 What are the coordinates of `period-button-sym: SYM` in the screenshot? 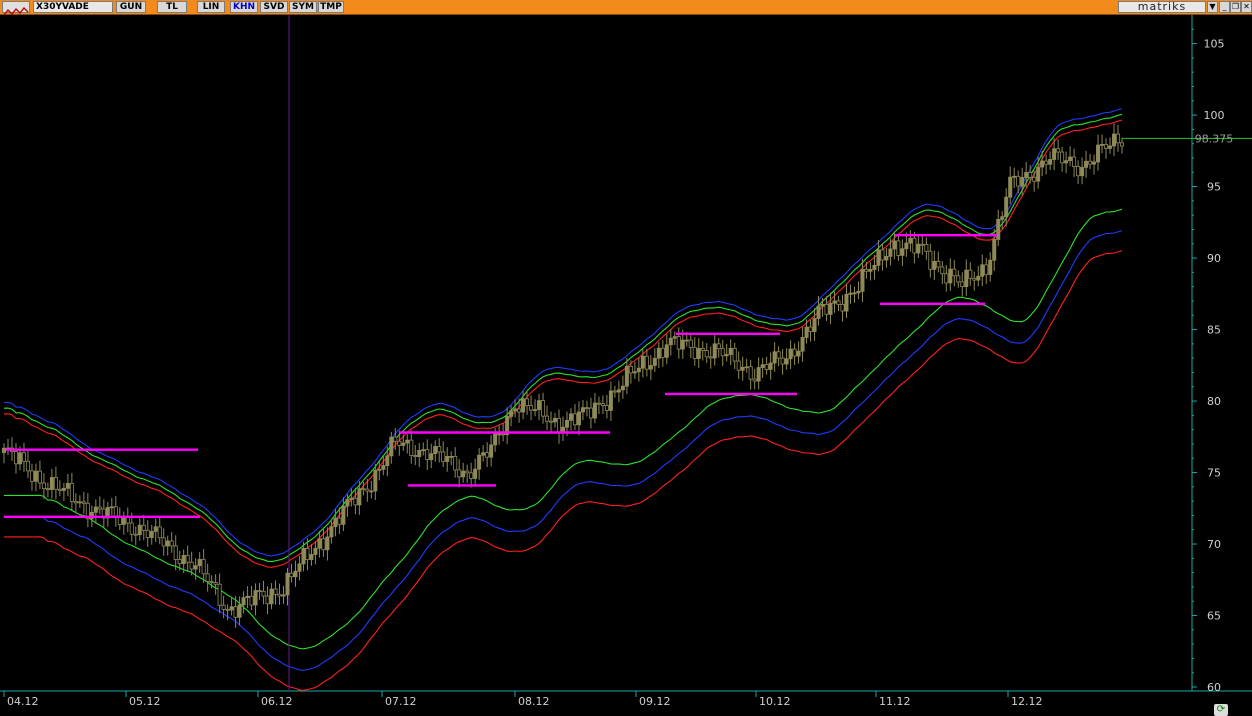 It's located at (303, 7).